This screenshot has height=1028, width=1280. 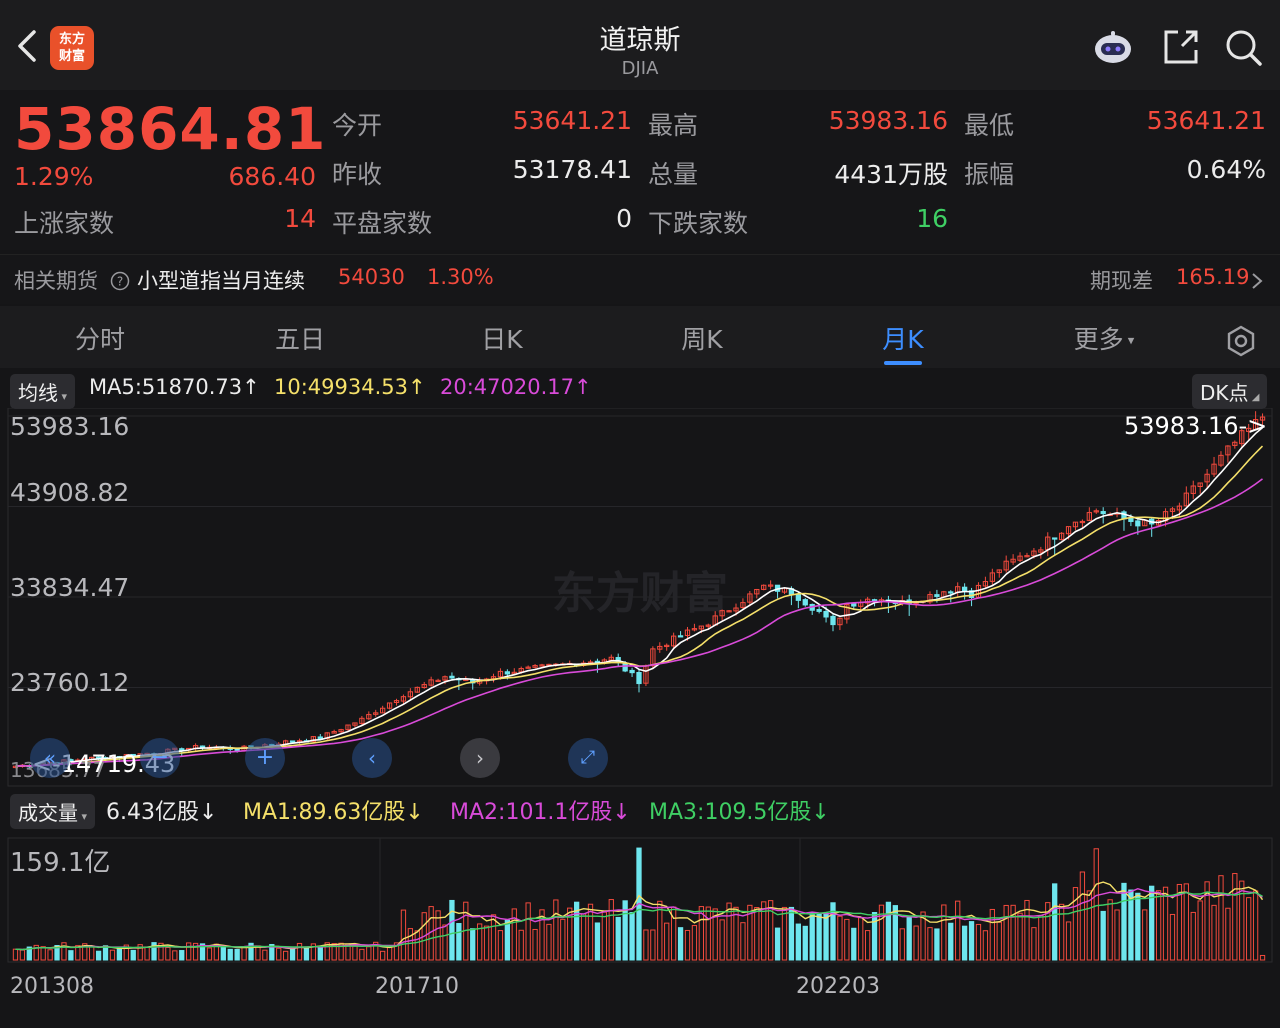 What do you see at coordinates (903, 363) in the screenshot?
I see `active-tab-indicator` at bounding box center [903, 363].